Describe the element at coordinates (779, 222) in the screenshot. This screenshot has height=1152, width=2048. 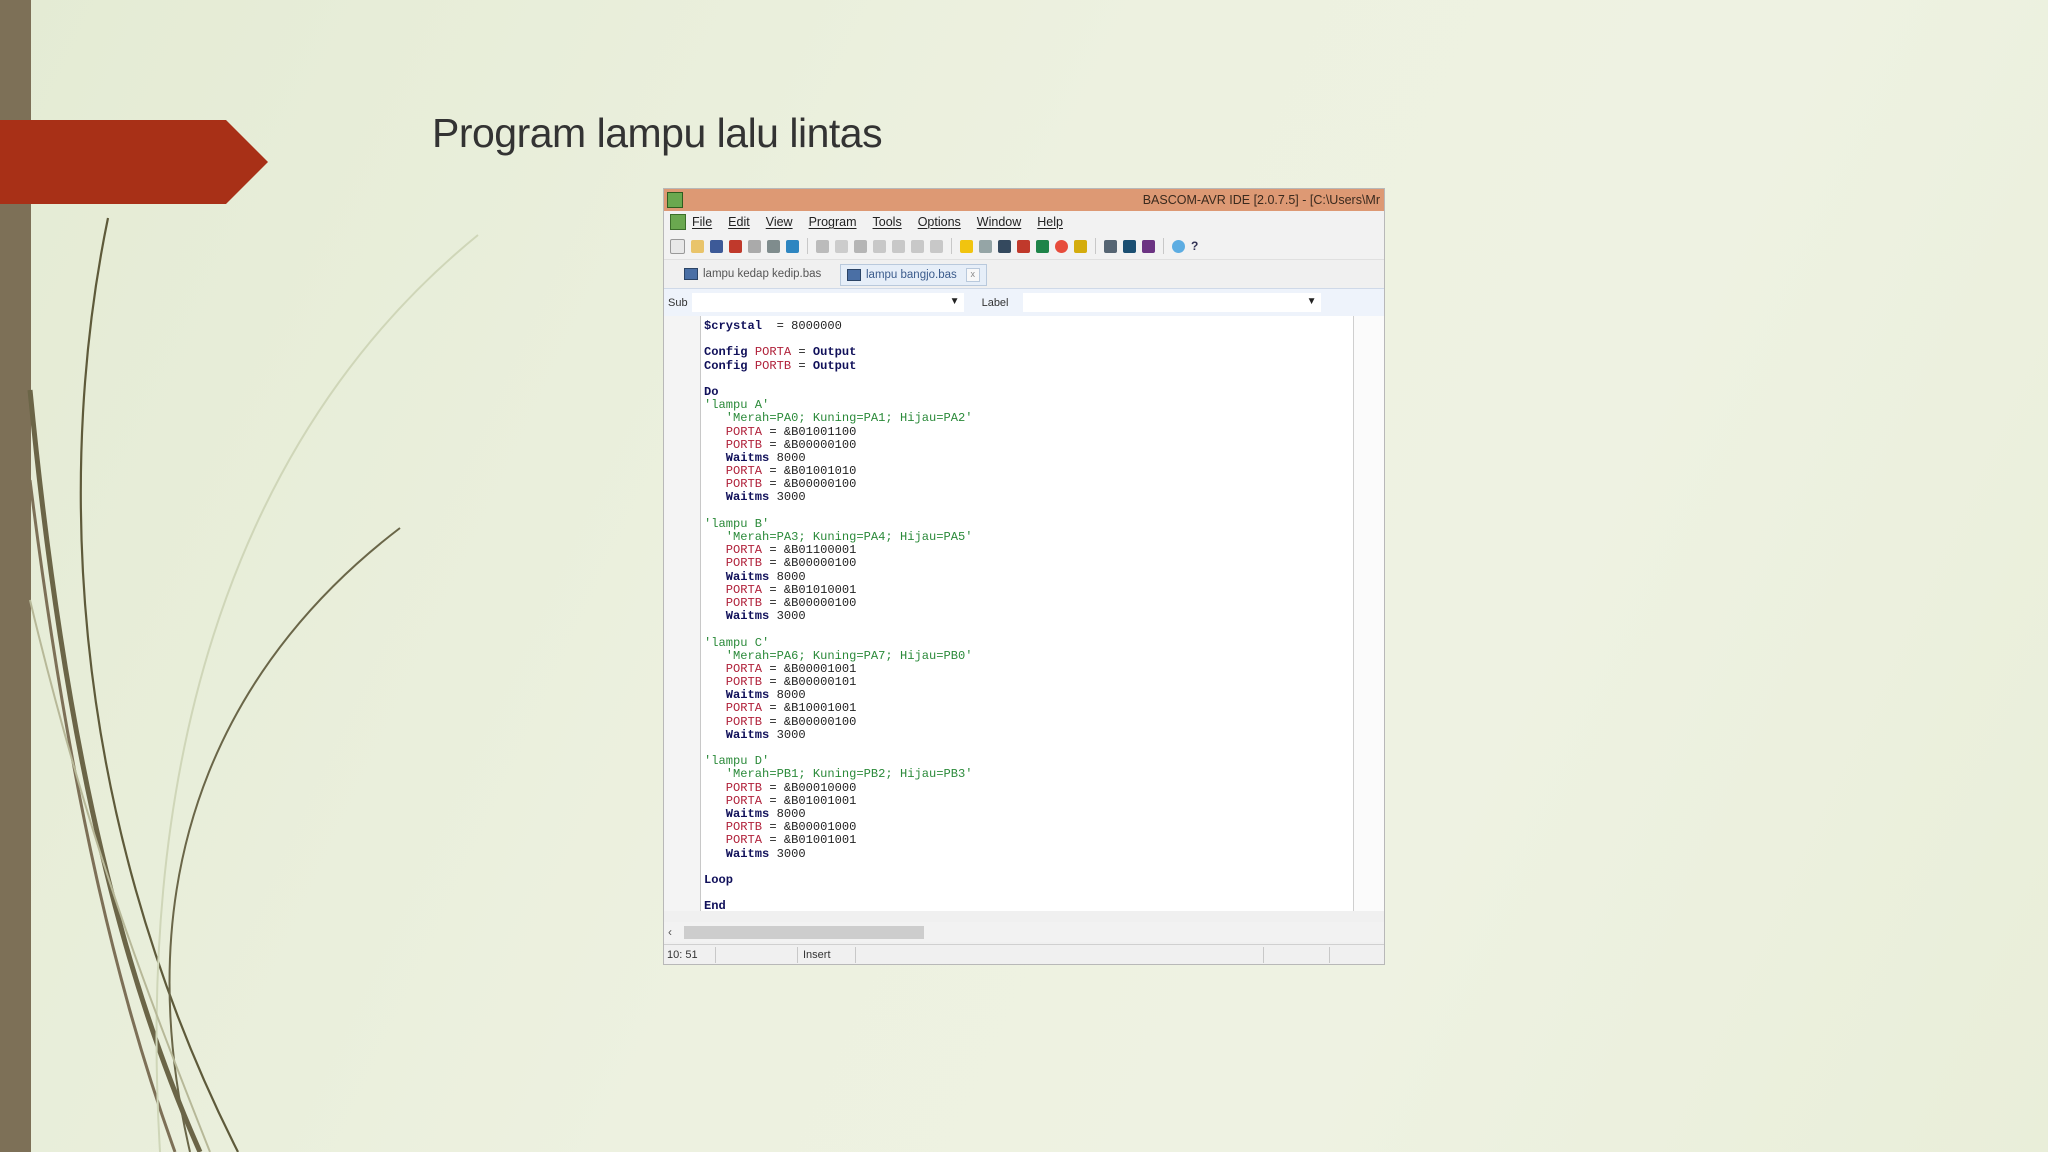
I see `menu-view: View` at that location.